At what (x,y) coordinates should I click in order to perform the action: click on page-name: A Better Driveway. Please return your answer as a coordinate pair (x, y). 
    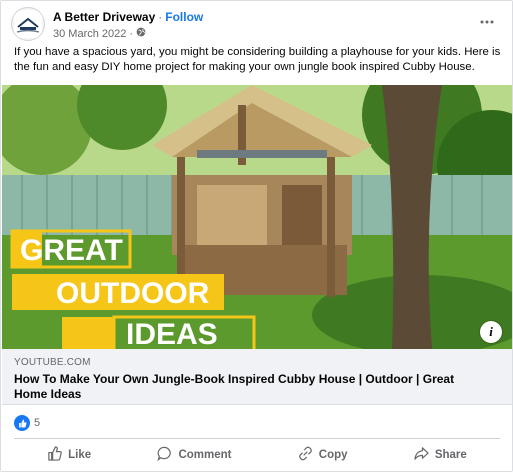
    Looking at the image, I should click on (104, 17).